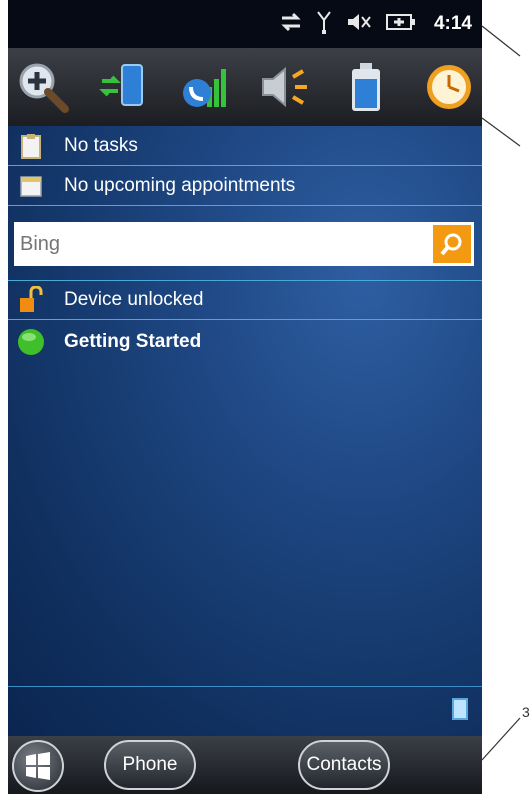 Image resolution: width=531 pixels, height=794 pixels. I want to click on quick-settings-toolbar, so click(245, 87).